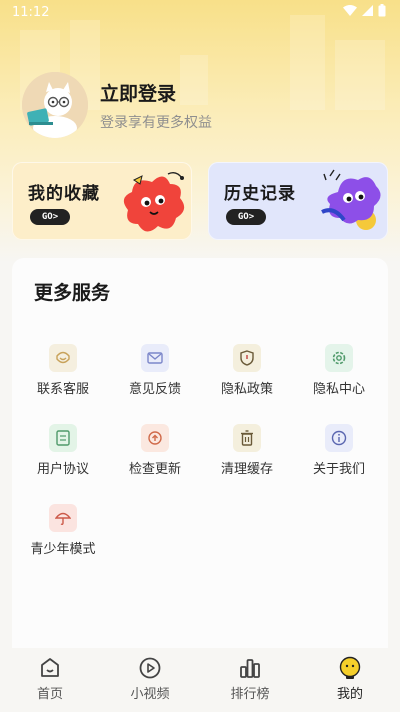 The image size is (400, 712). I want to click on mail-icon, so click(155, 358).